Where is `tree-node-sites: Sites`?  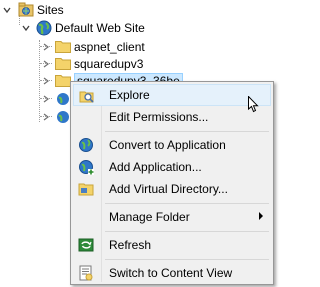 tree-node-sites: Sites is located at coordinates (33, 9).